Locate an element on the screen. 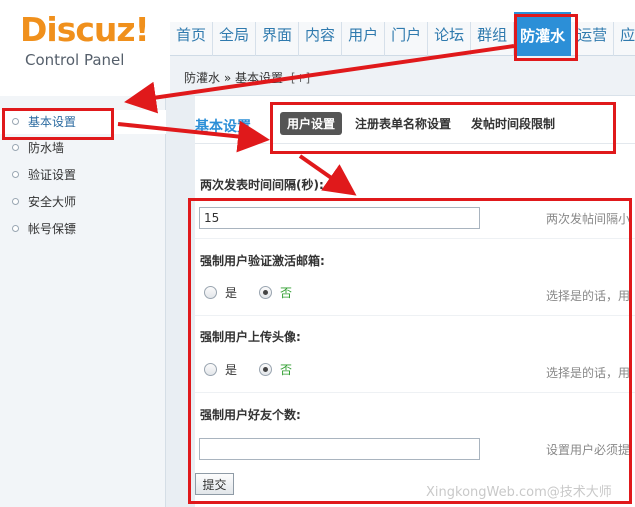 This screenshot has width=635, height=507. annotation-box-basic-settings is located at coordinates (58, 124).